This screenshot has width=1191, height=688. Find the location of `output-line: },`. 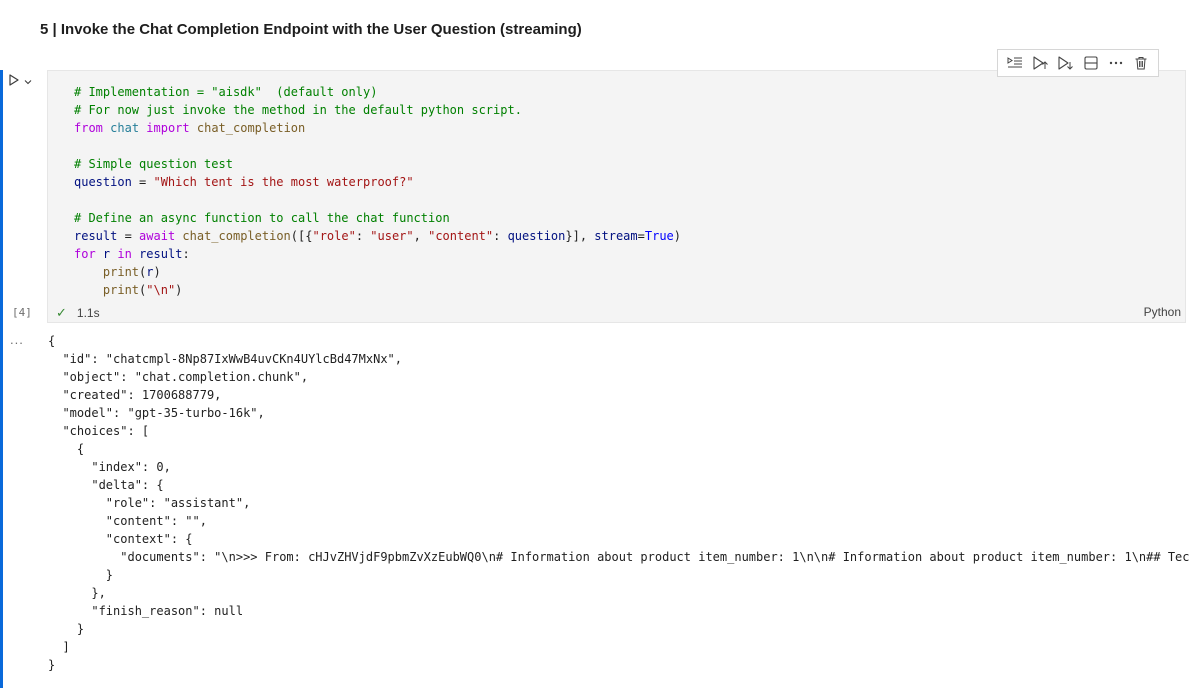

output-line: }, is located at coordinates (77, 593).